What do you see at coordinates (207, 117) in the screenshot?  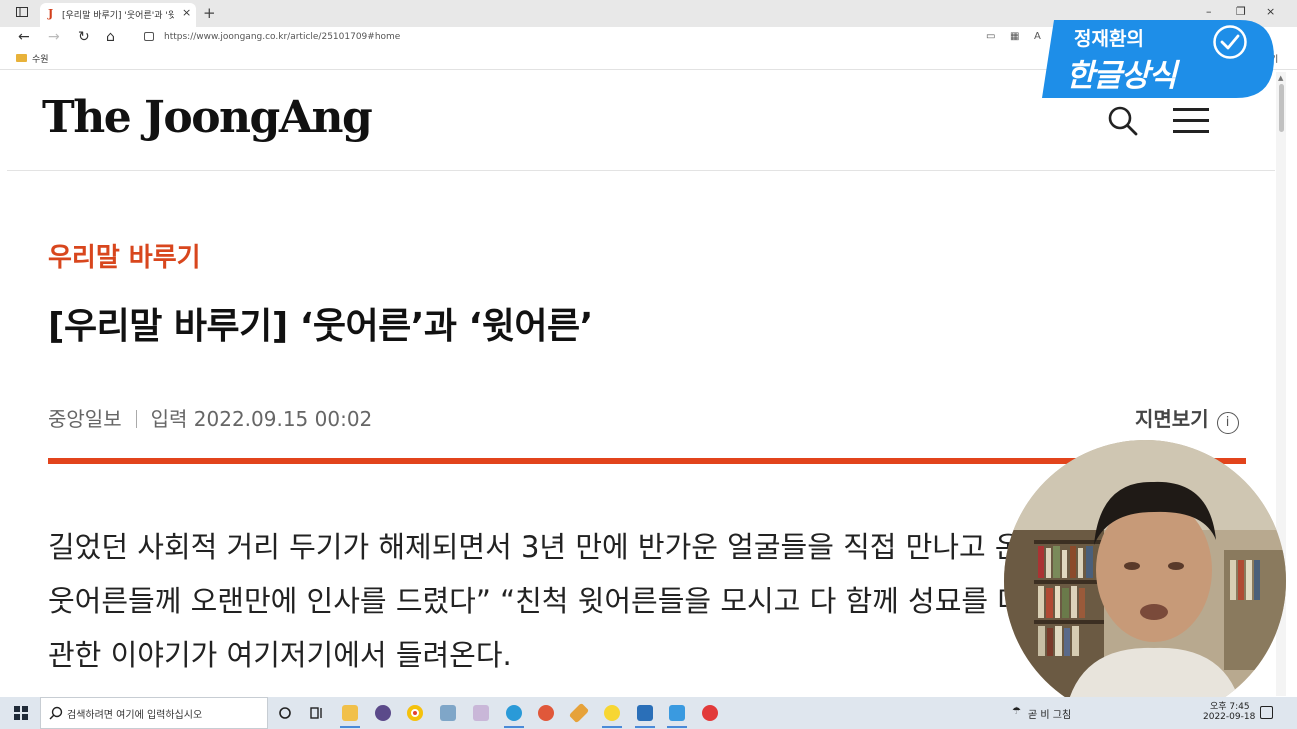 I see `site-logo: The JoongAng` at bounding box center [207, 117].